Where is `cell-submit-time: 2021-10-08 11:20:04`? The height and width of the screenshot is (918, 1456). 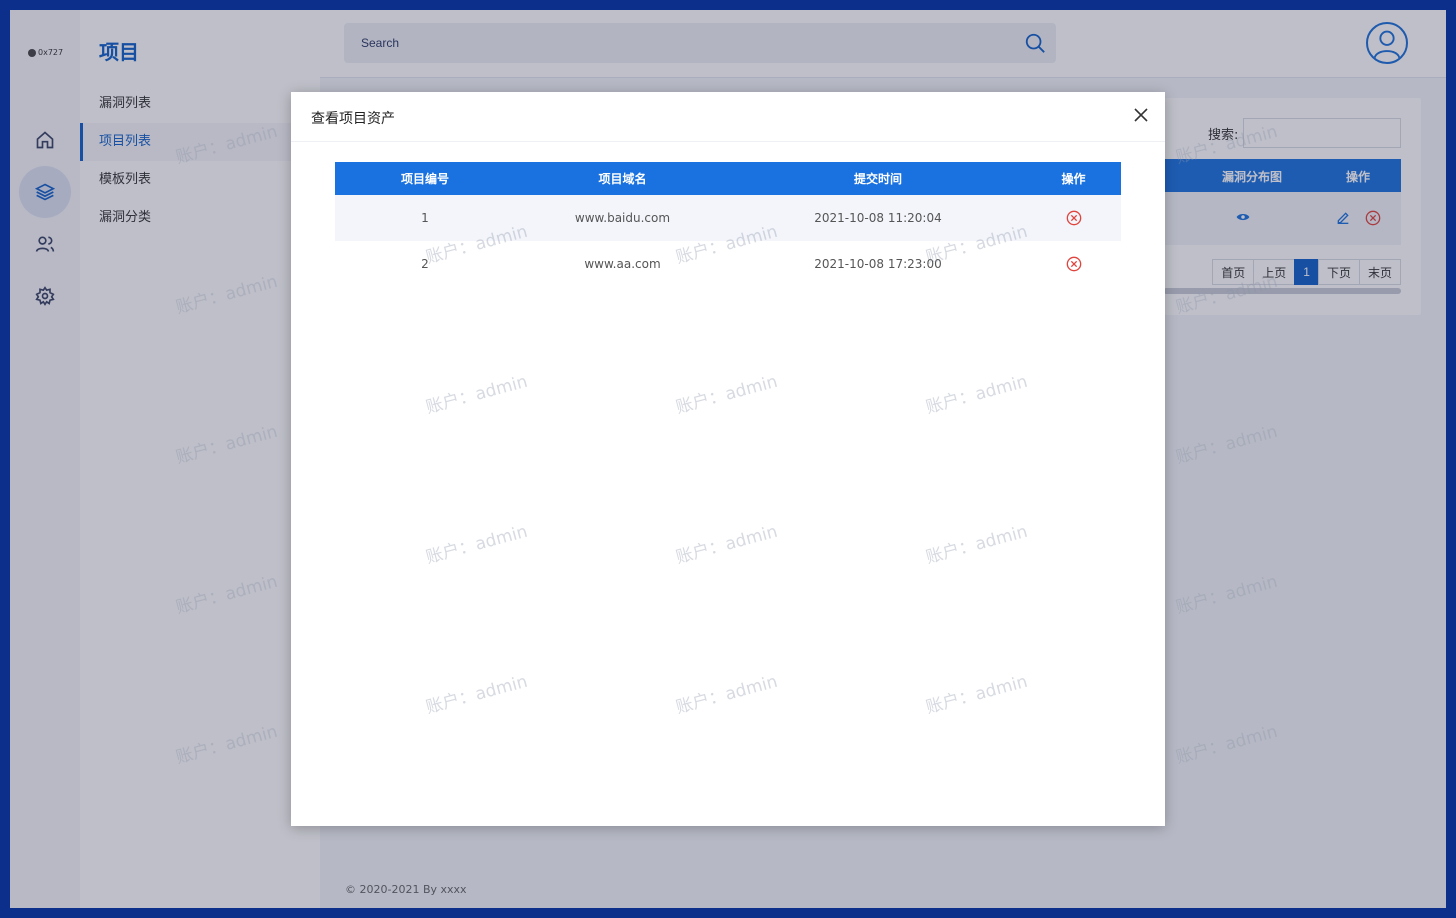
cell-submit-time: 2021-10-08 11:20:04 is located at coordinates (878, 218).